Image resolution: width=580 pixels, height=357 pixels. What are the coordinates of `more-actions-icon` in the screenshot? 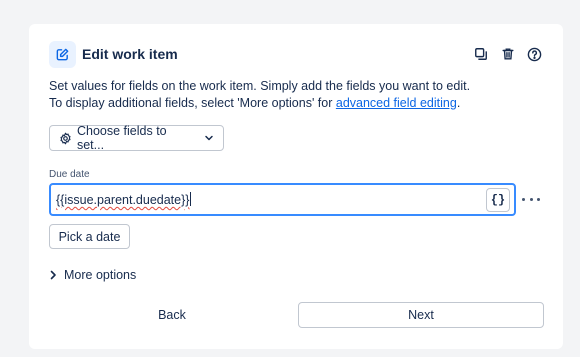 It's located at (531, 199).